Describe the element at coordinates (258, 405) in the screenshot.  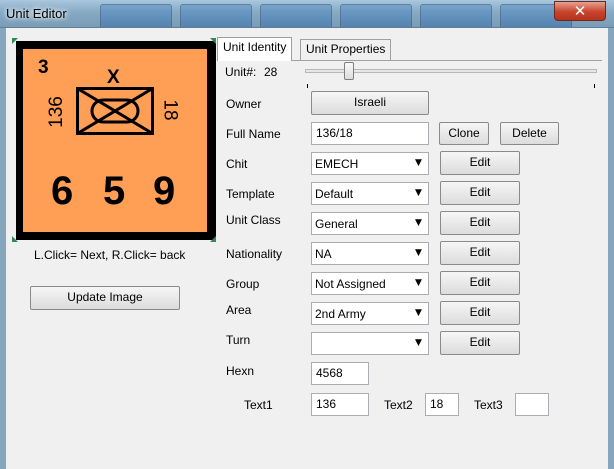
I see `text1-label: Text1` at that location.